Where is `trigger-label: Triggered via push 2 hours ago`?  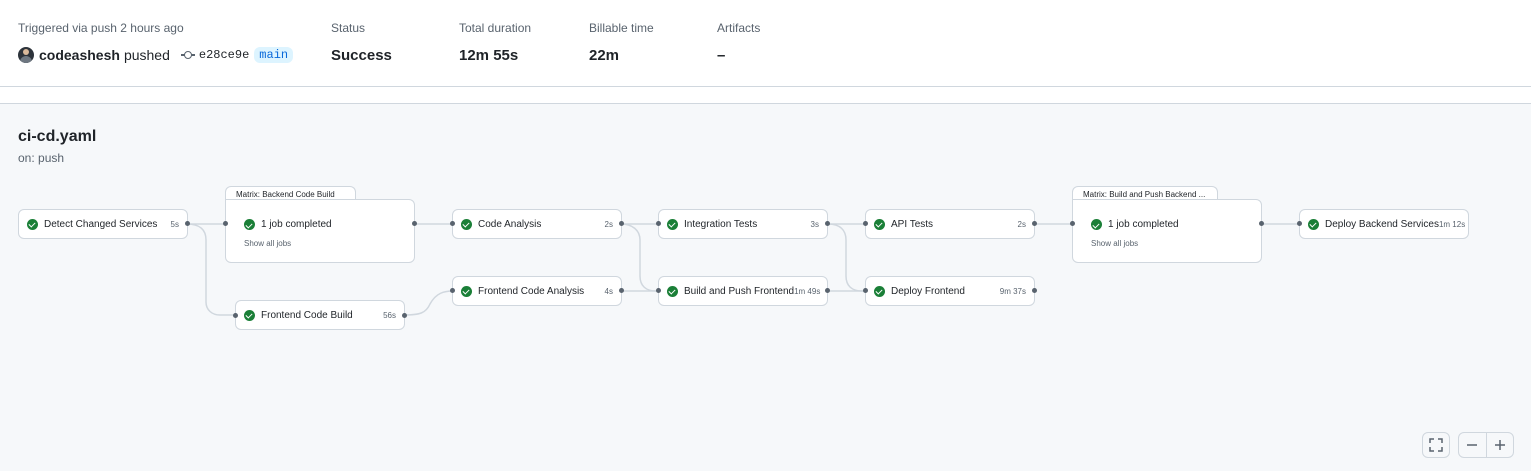
trigger-label: Triggered via push 2 hours ago is located at coordinates (101, 28).